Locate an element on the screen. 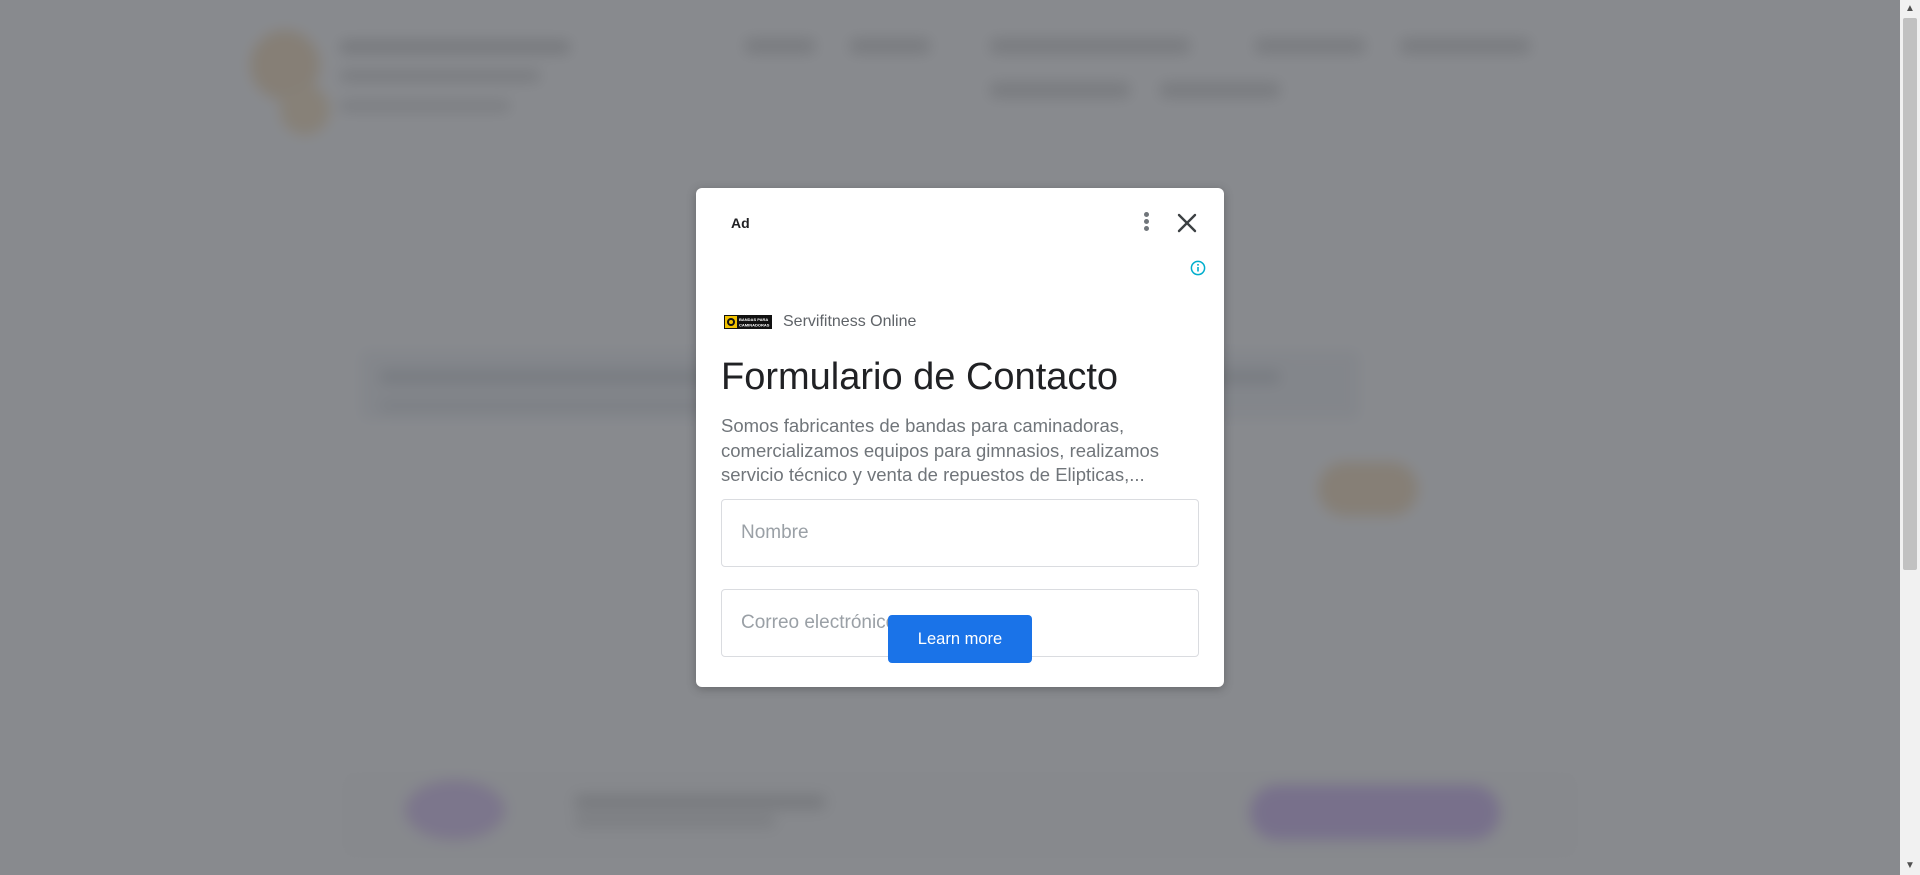 Image resolution: width=1920 pixels, height=875 pixels. name-field: Nombre is located at coordinates (960, 533).